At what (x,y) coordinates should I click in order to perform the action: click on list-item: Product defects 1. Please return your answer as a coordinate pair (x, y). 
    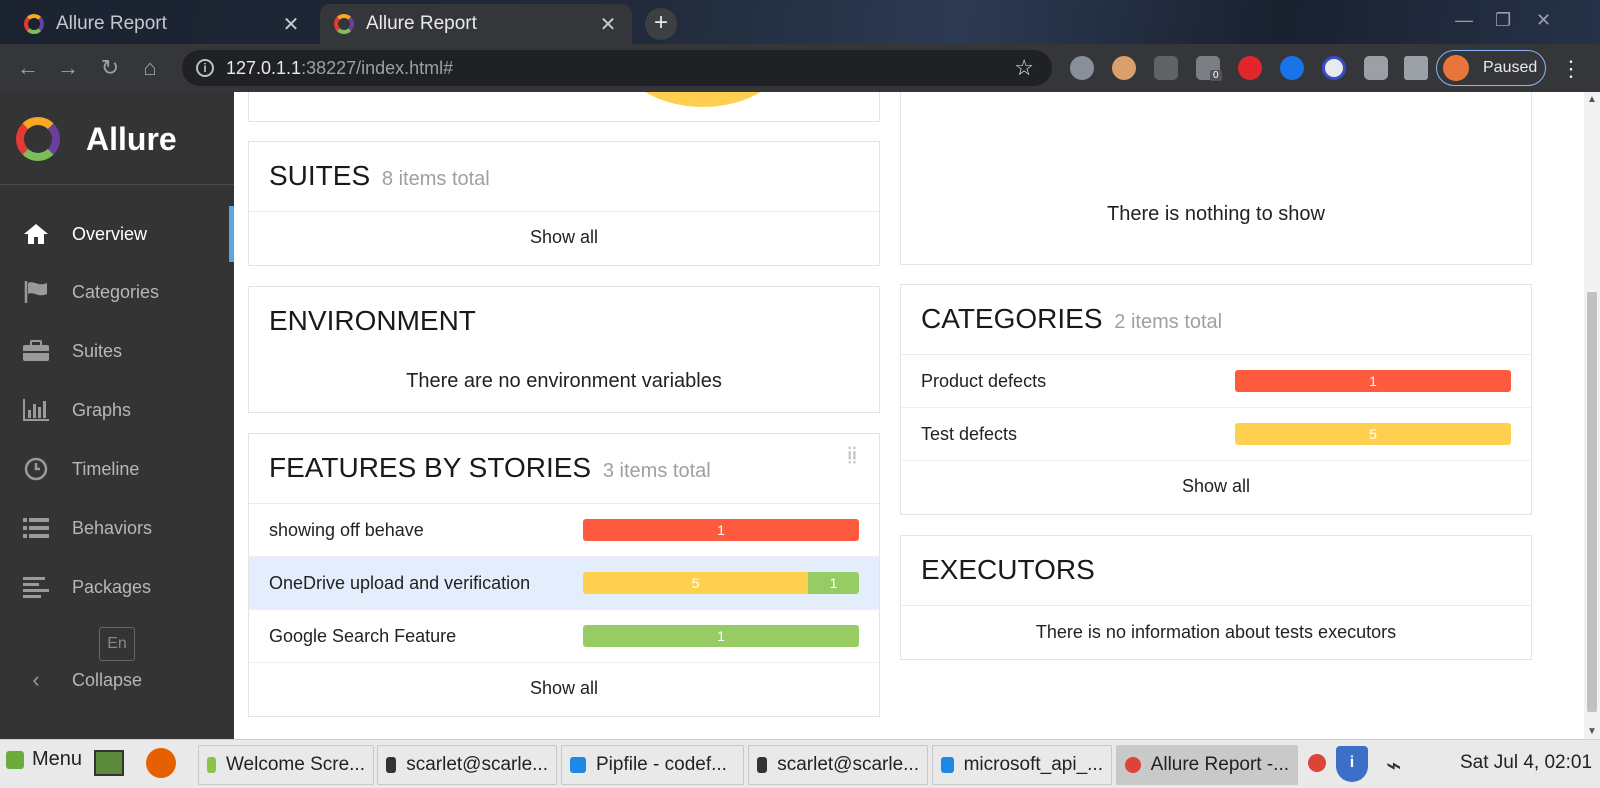
    Looking at the image, I should click on (1216, 381).